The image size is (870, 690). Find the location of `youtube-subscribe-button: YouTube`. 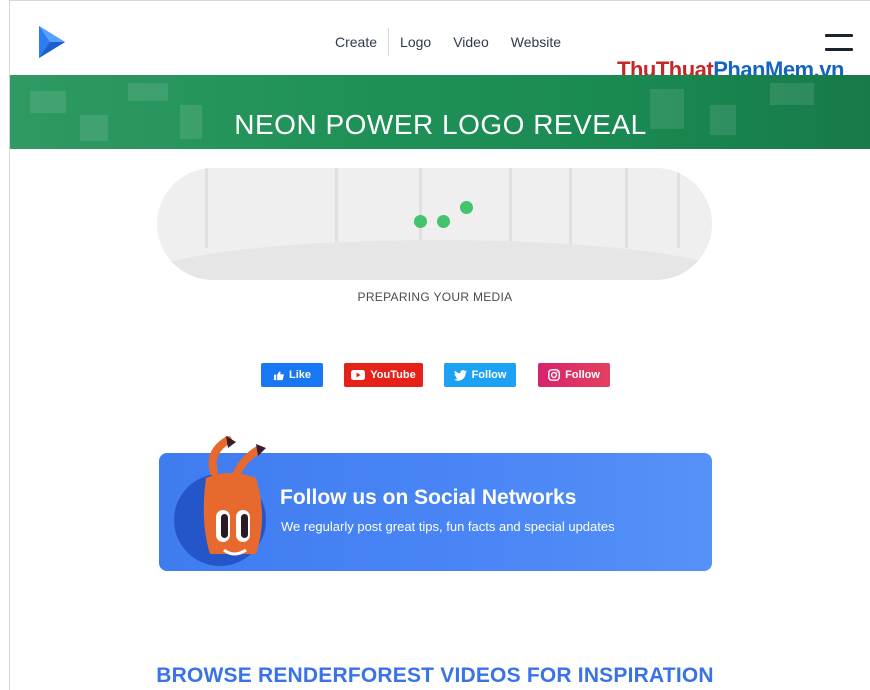

youtube-subscribe-button: YouTube is located at coordinates (383, 375).